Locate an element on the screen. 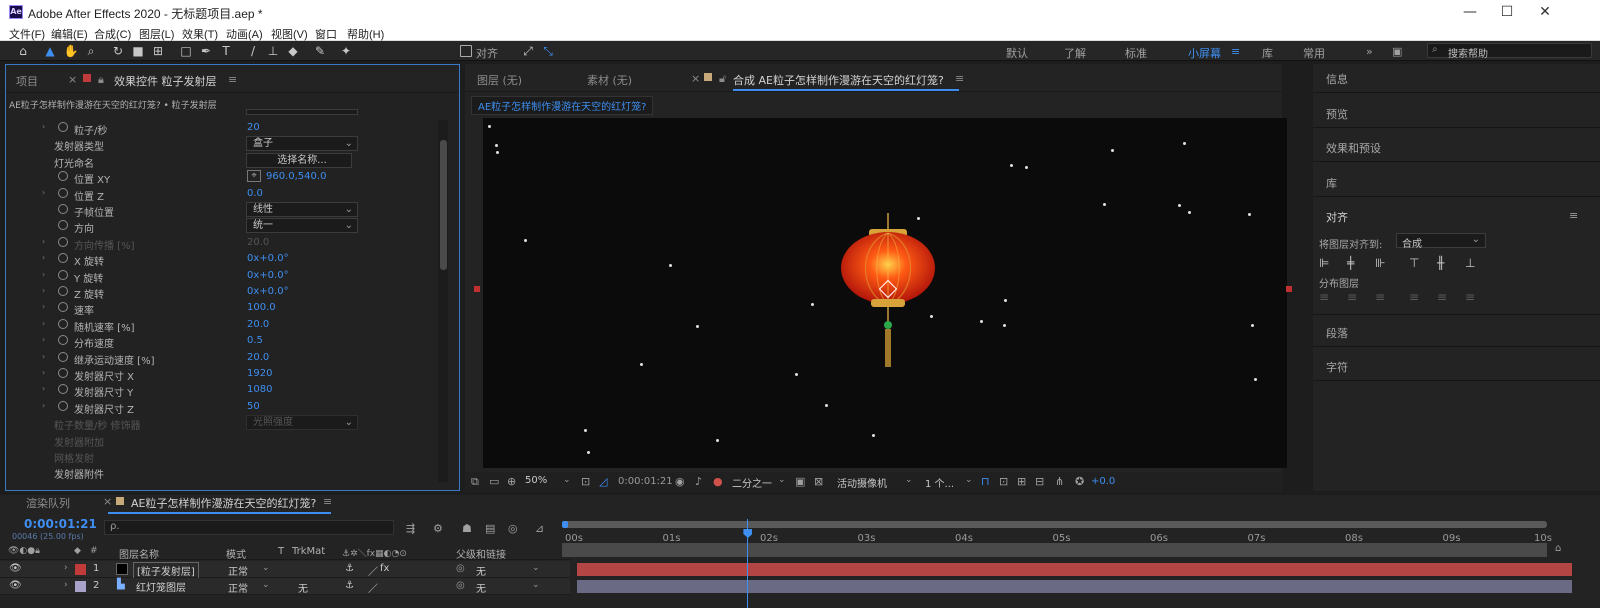 Image resolution: width=1600 pixels, height=608 pixels. monitor-icon: ▭ is located at coordinates (494, 481).